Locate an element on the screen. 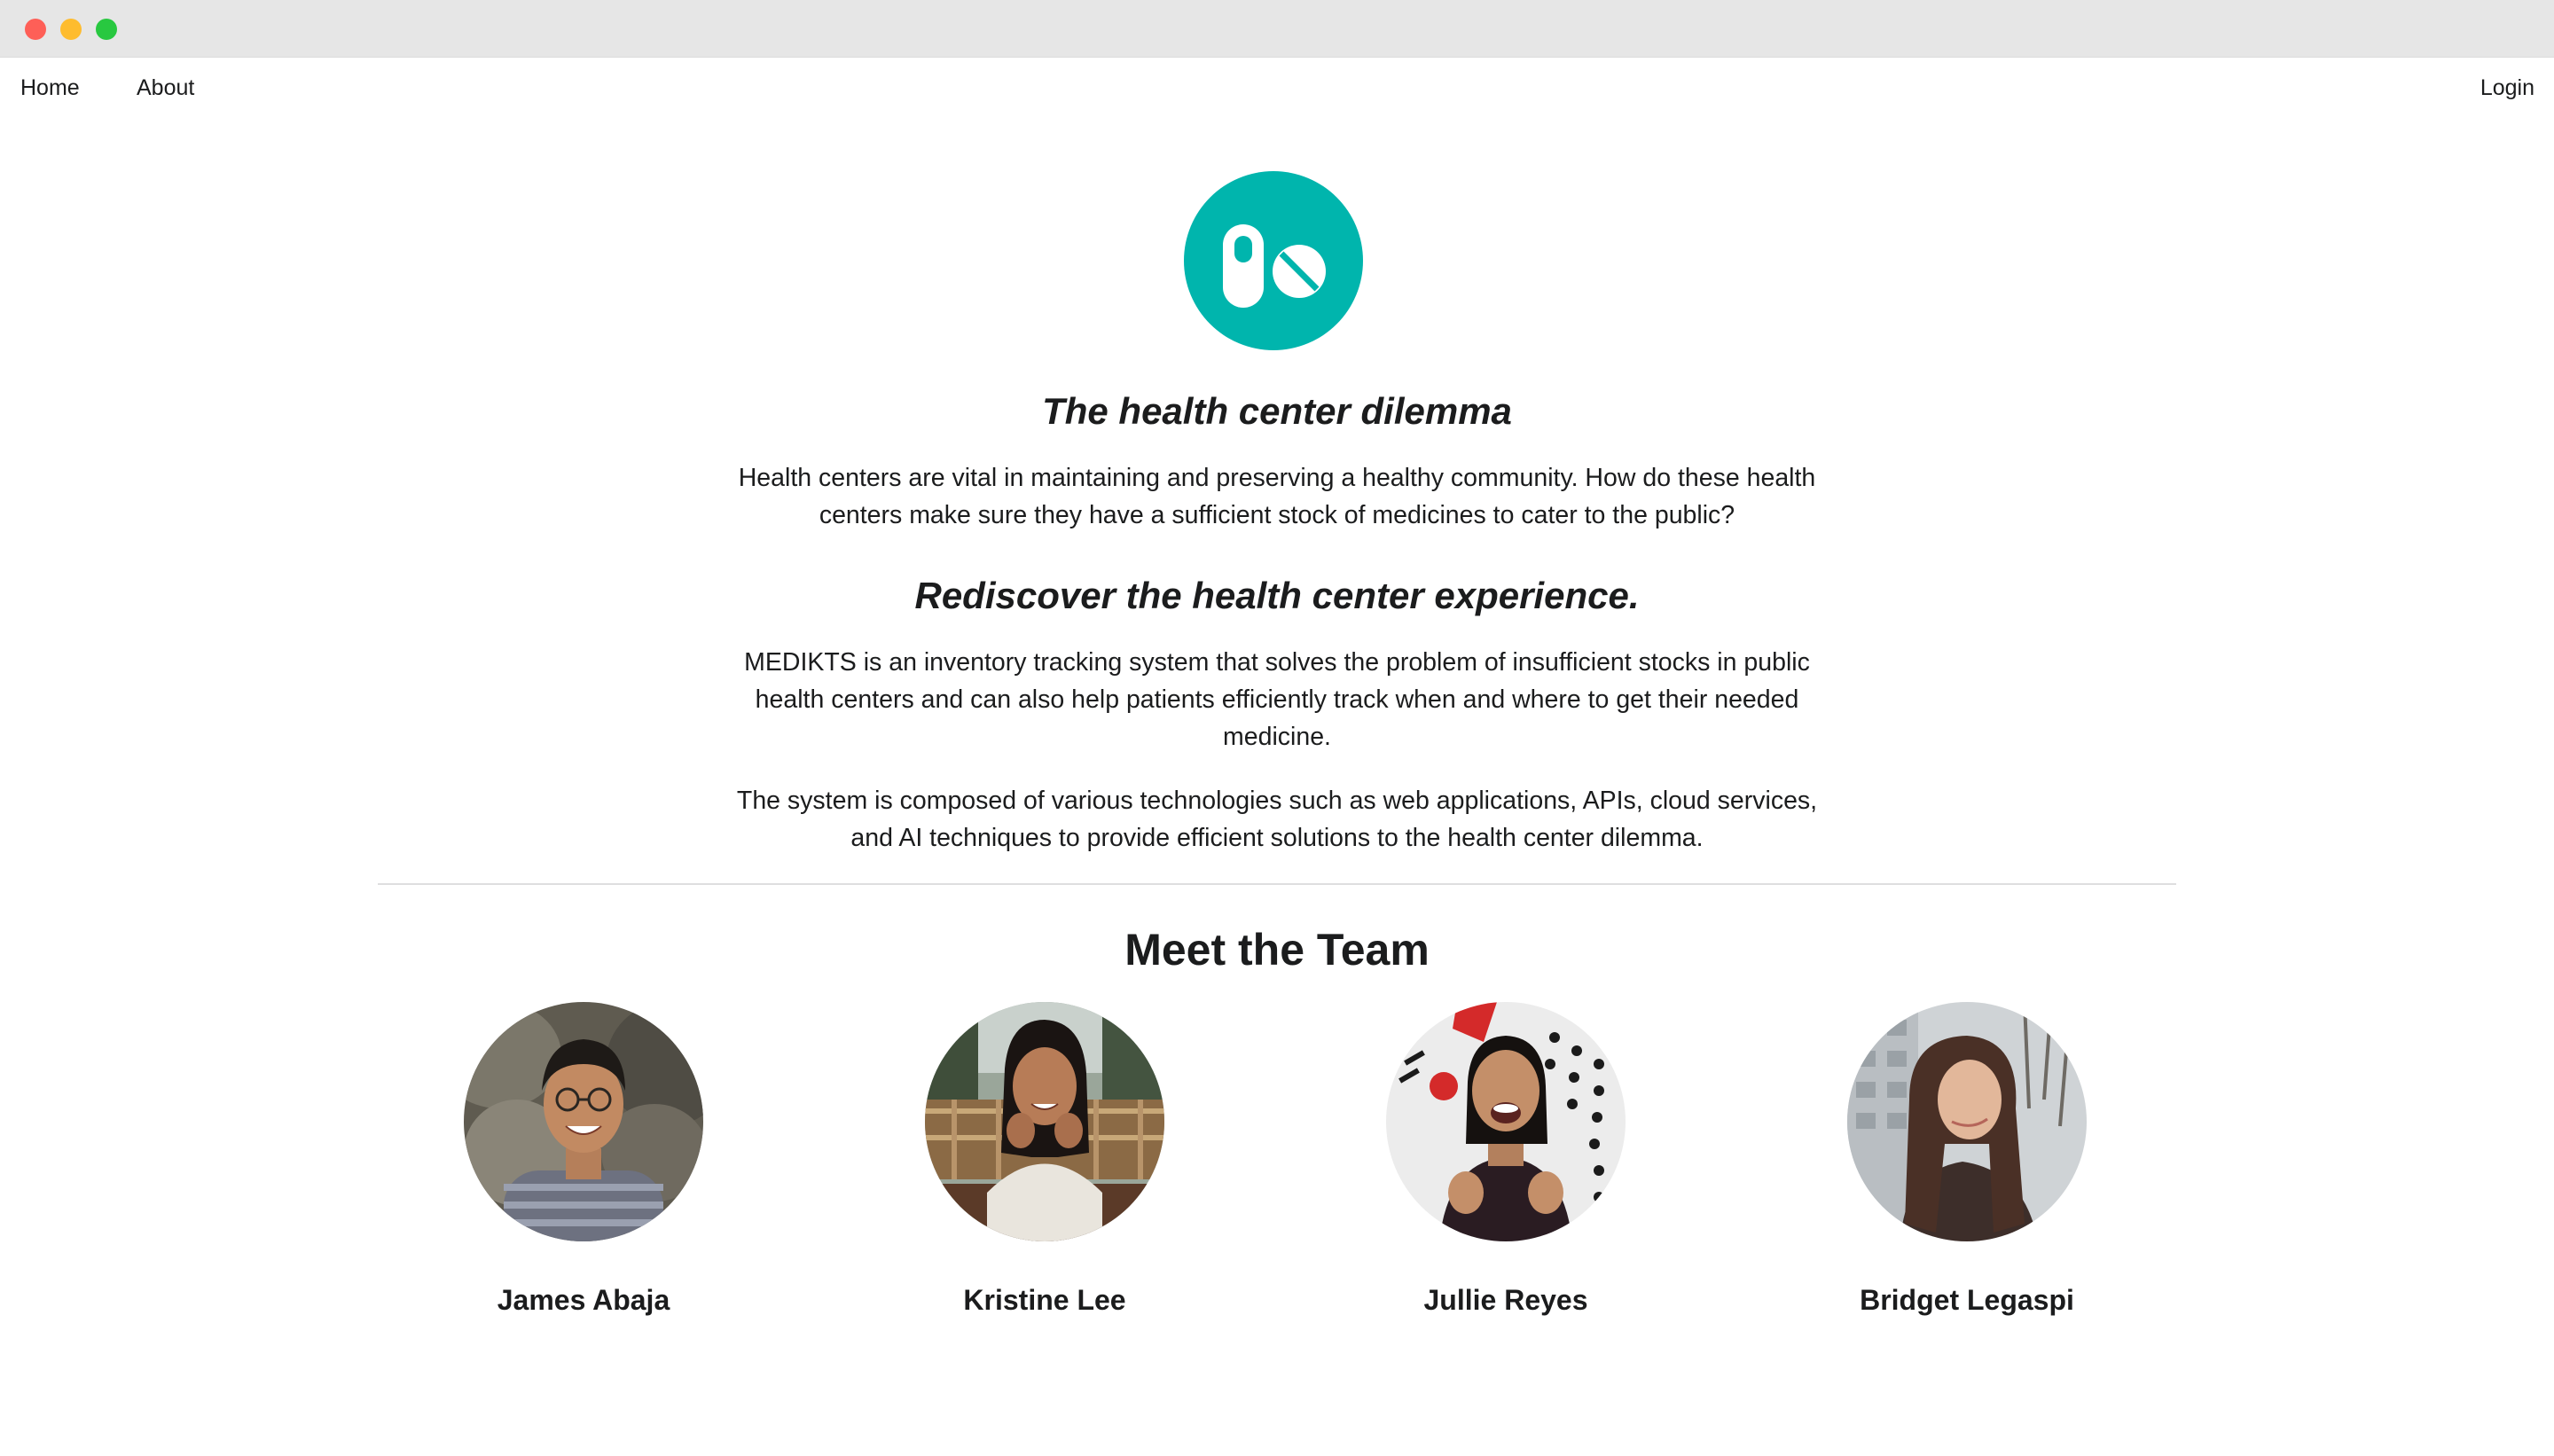 The width and height of the screenshot is (2554, 1456). member-name: Bridget Legaspi is located at coordinates (1967, 1300).